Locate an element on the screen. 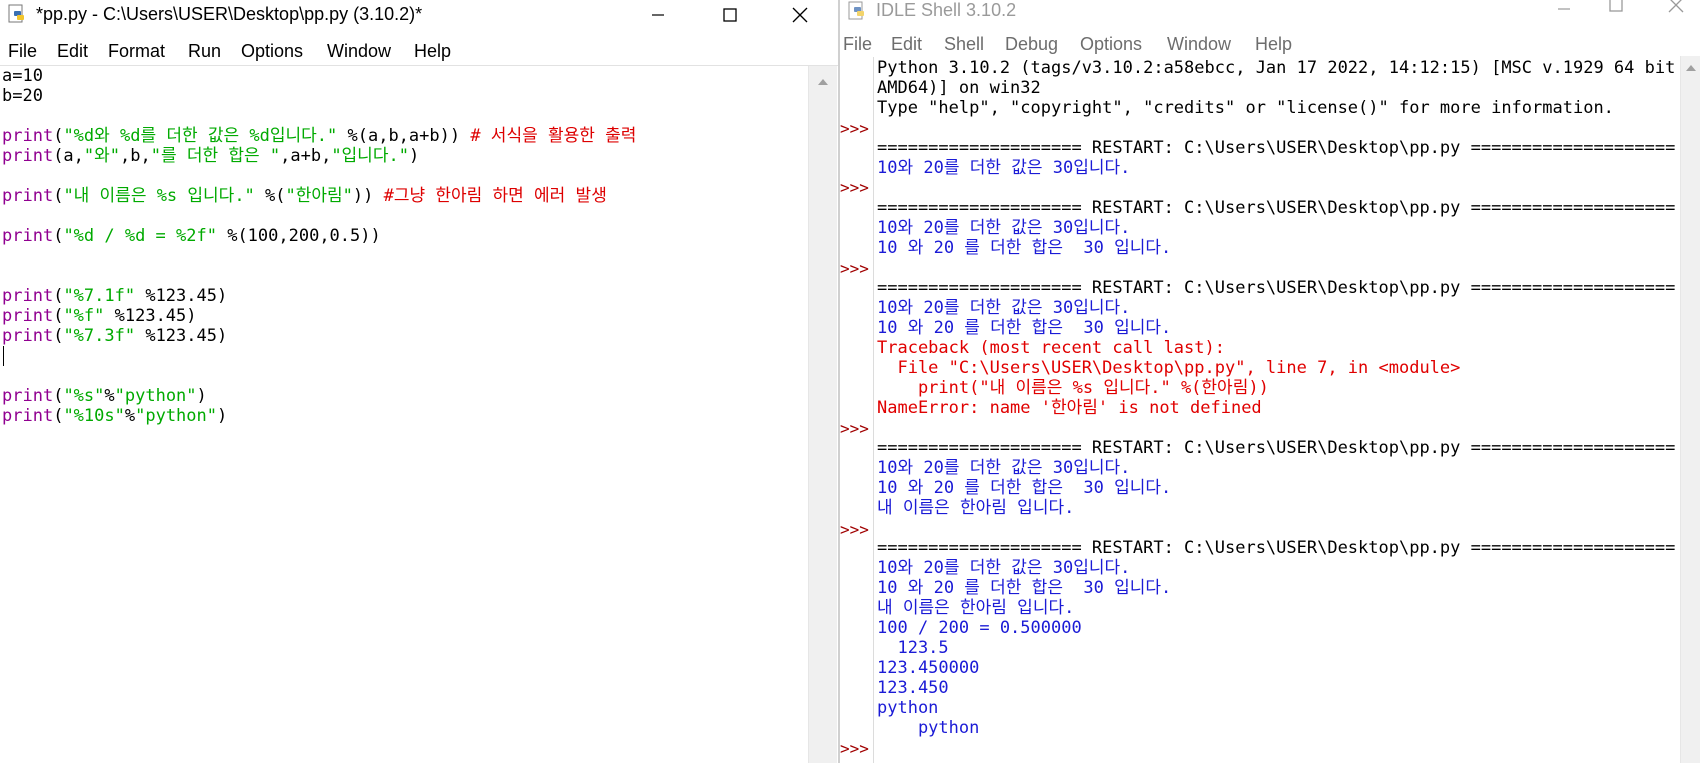  prompt-gutter: >>> >>> >>> >>> >>> >>> is located at coordinates (857, 410).